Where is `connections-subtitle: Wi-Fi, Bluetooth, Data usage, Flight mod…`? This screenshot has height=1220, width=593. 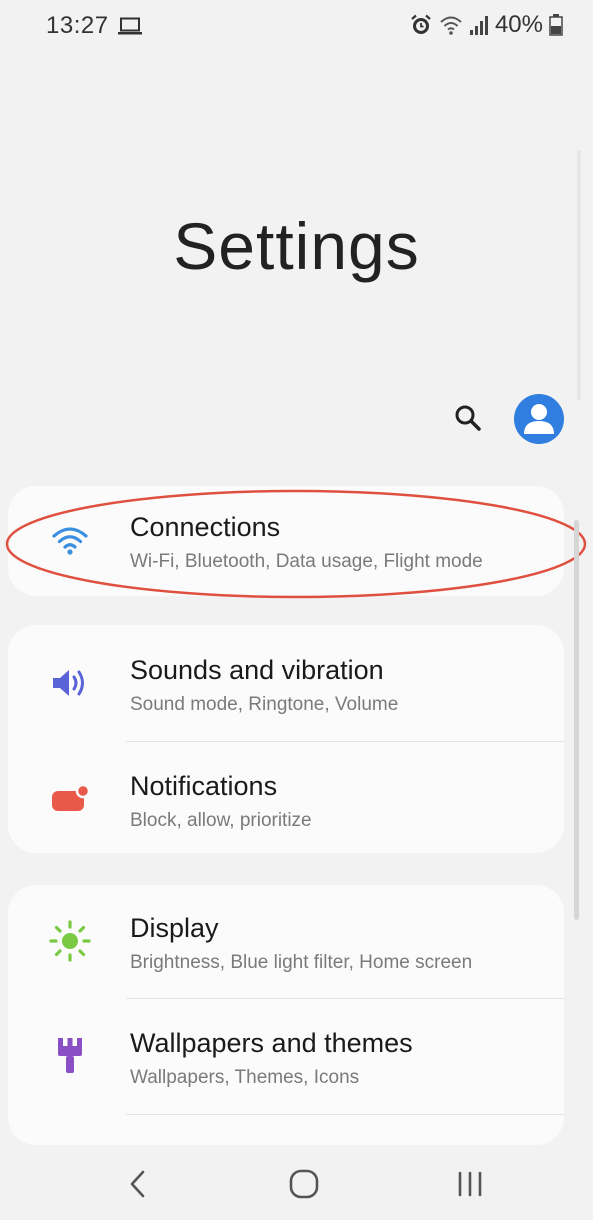 connections-subtitle: Wi-Fi, Bluetooth, Data usage, Flight mod… is located at coordinates (306, 561).